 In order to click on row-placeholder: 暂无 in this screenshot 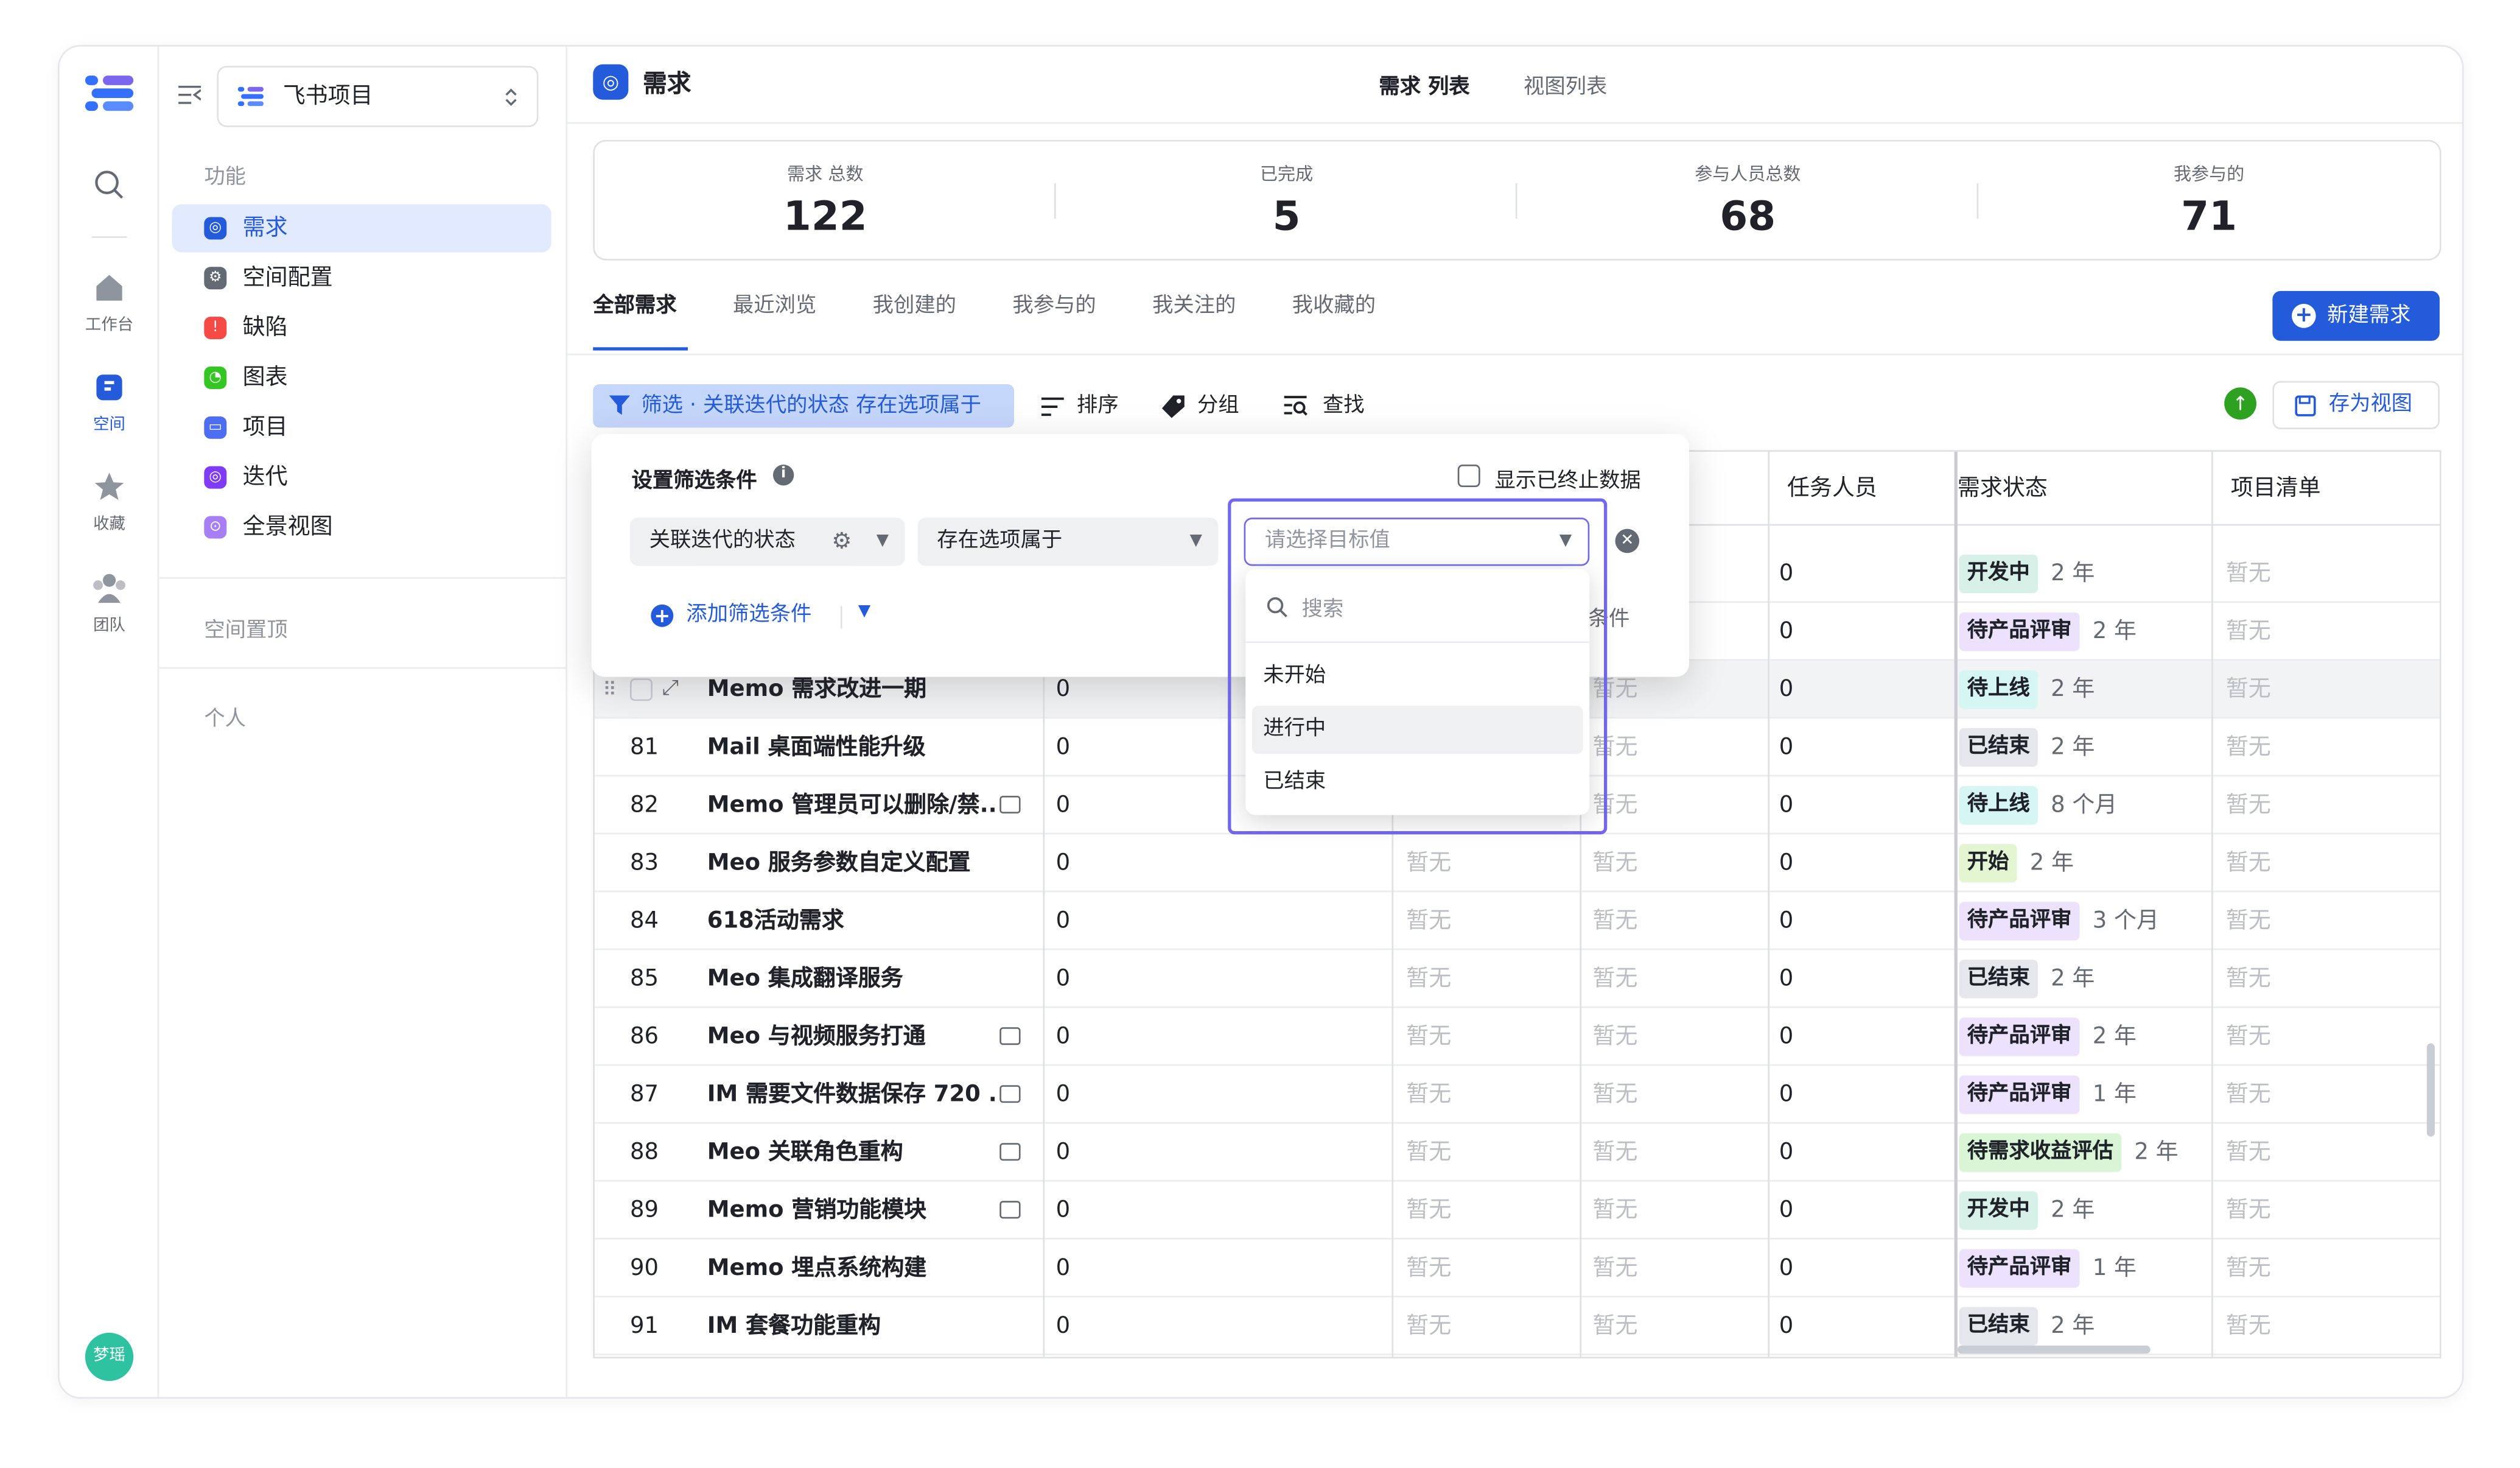, I will do `click(1615, 1211)`.